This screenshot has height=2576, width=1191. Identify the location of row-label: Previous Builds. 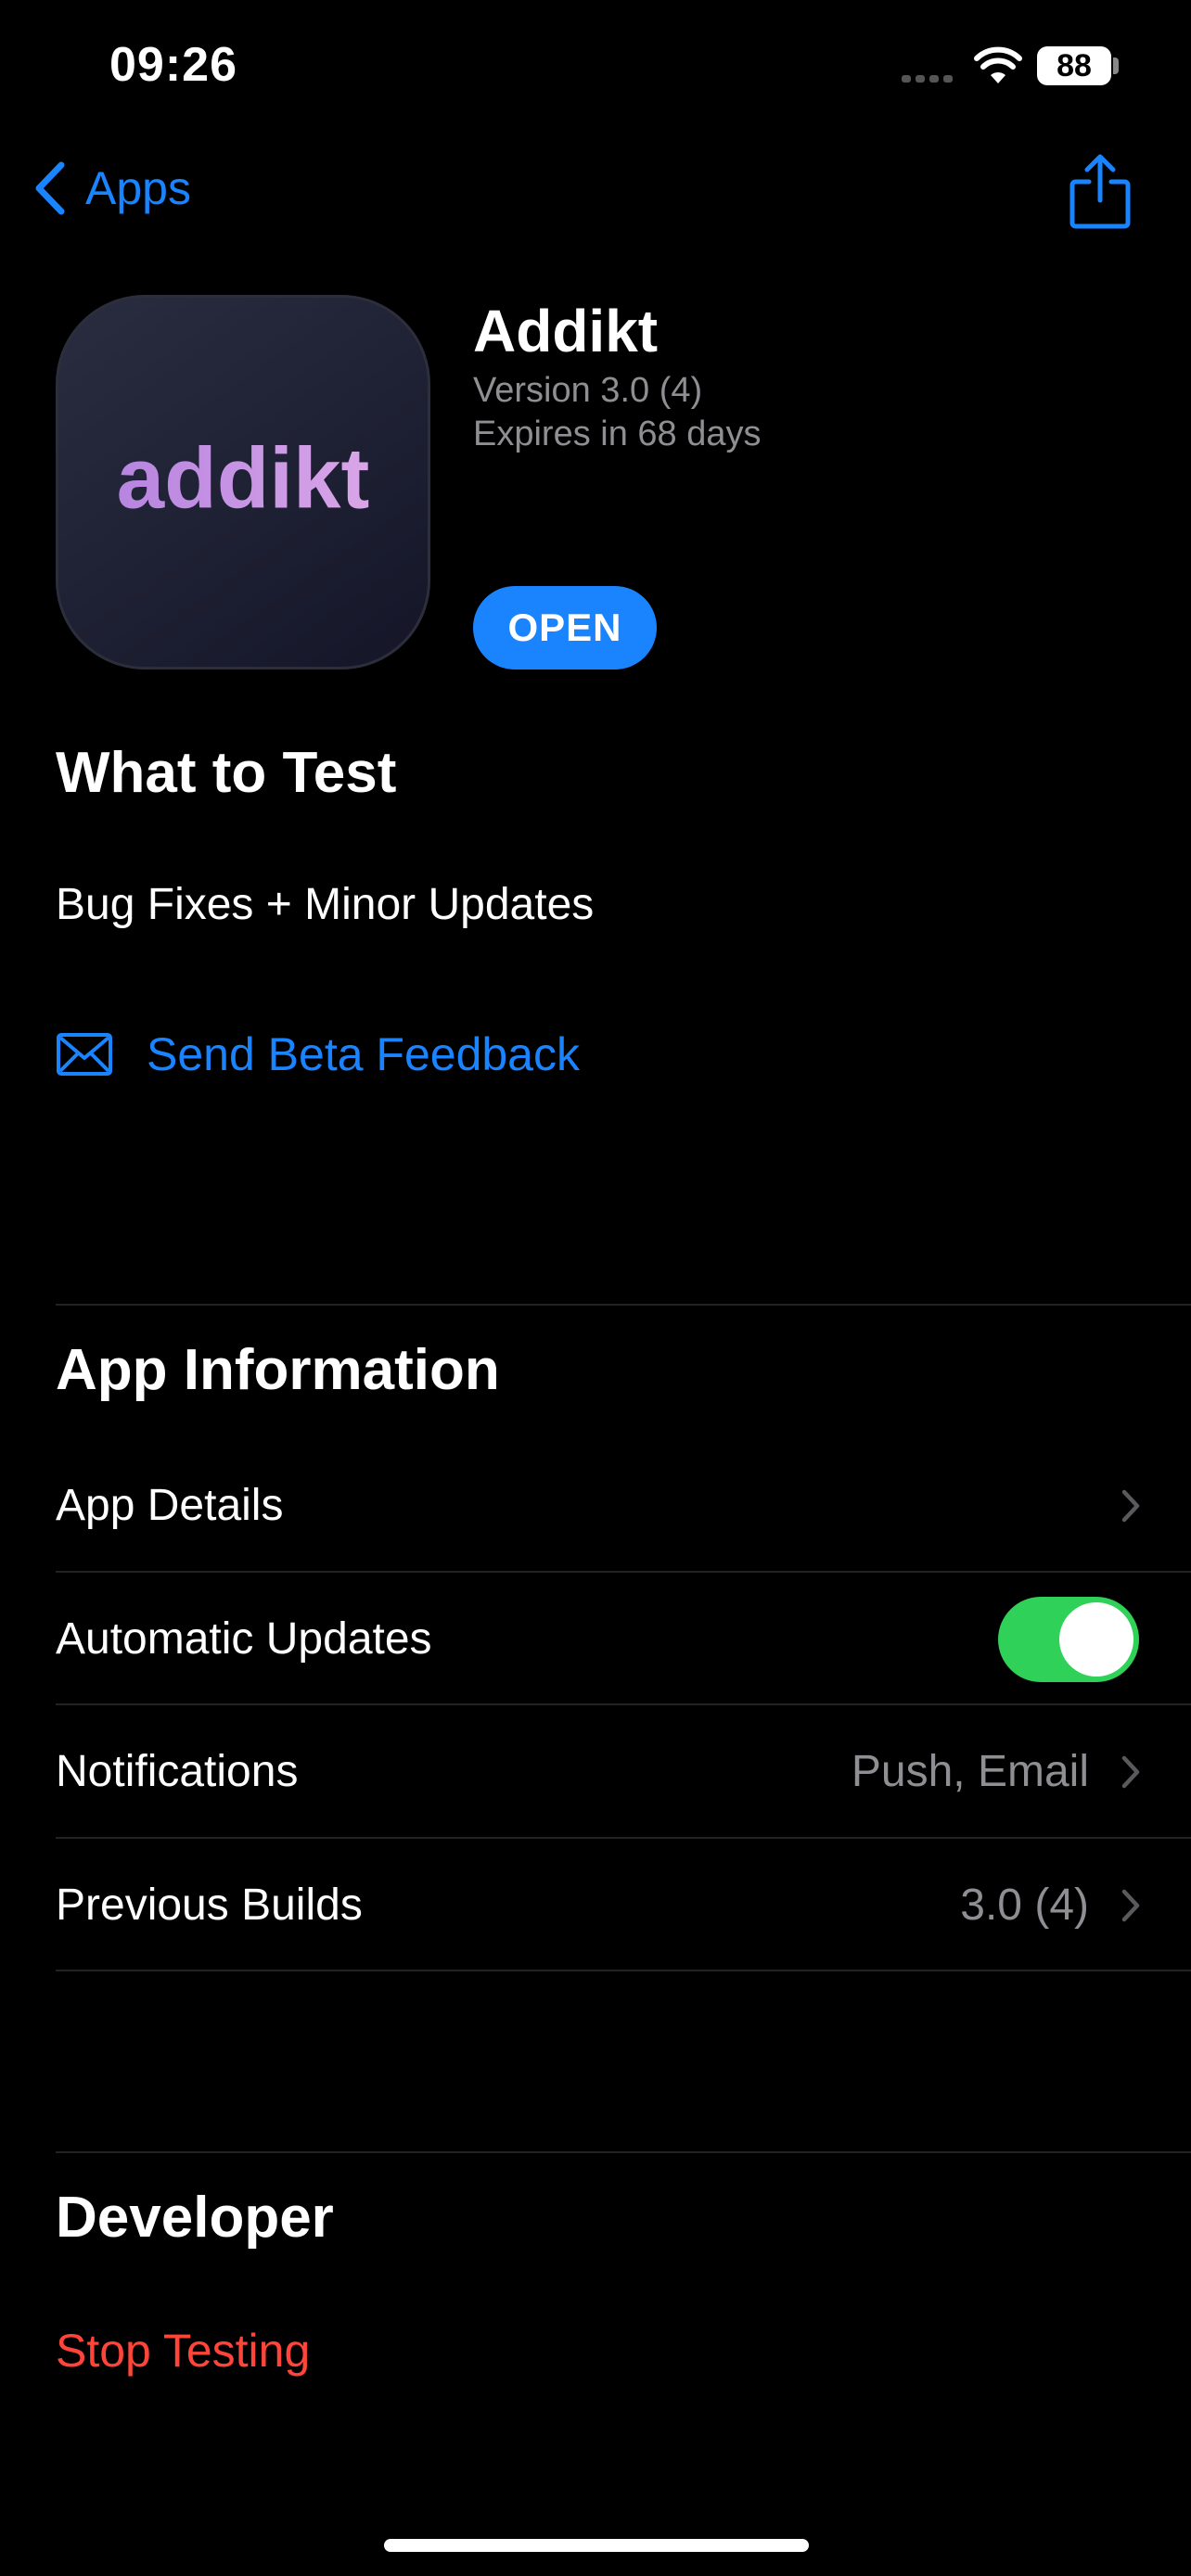
(209, 1905).